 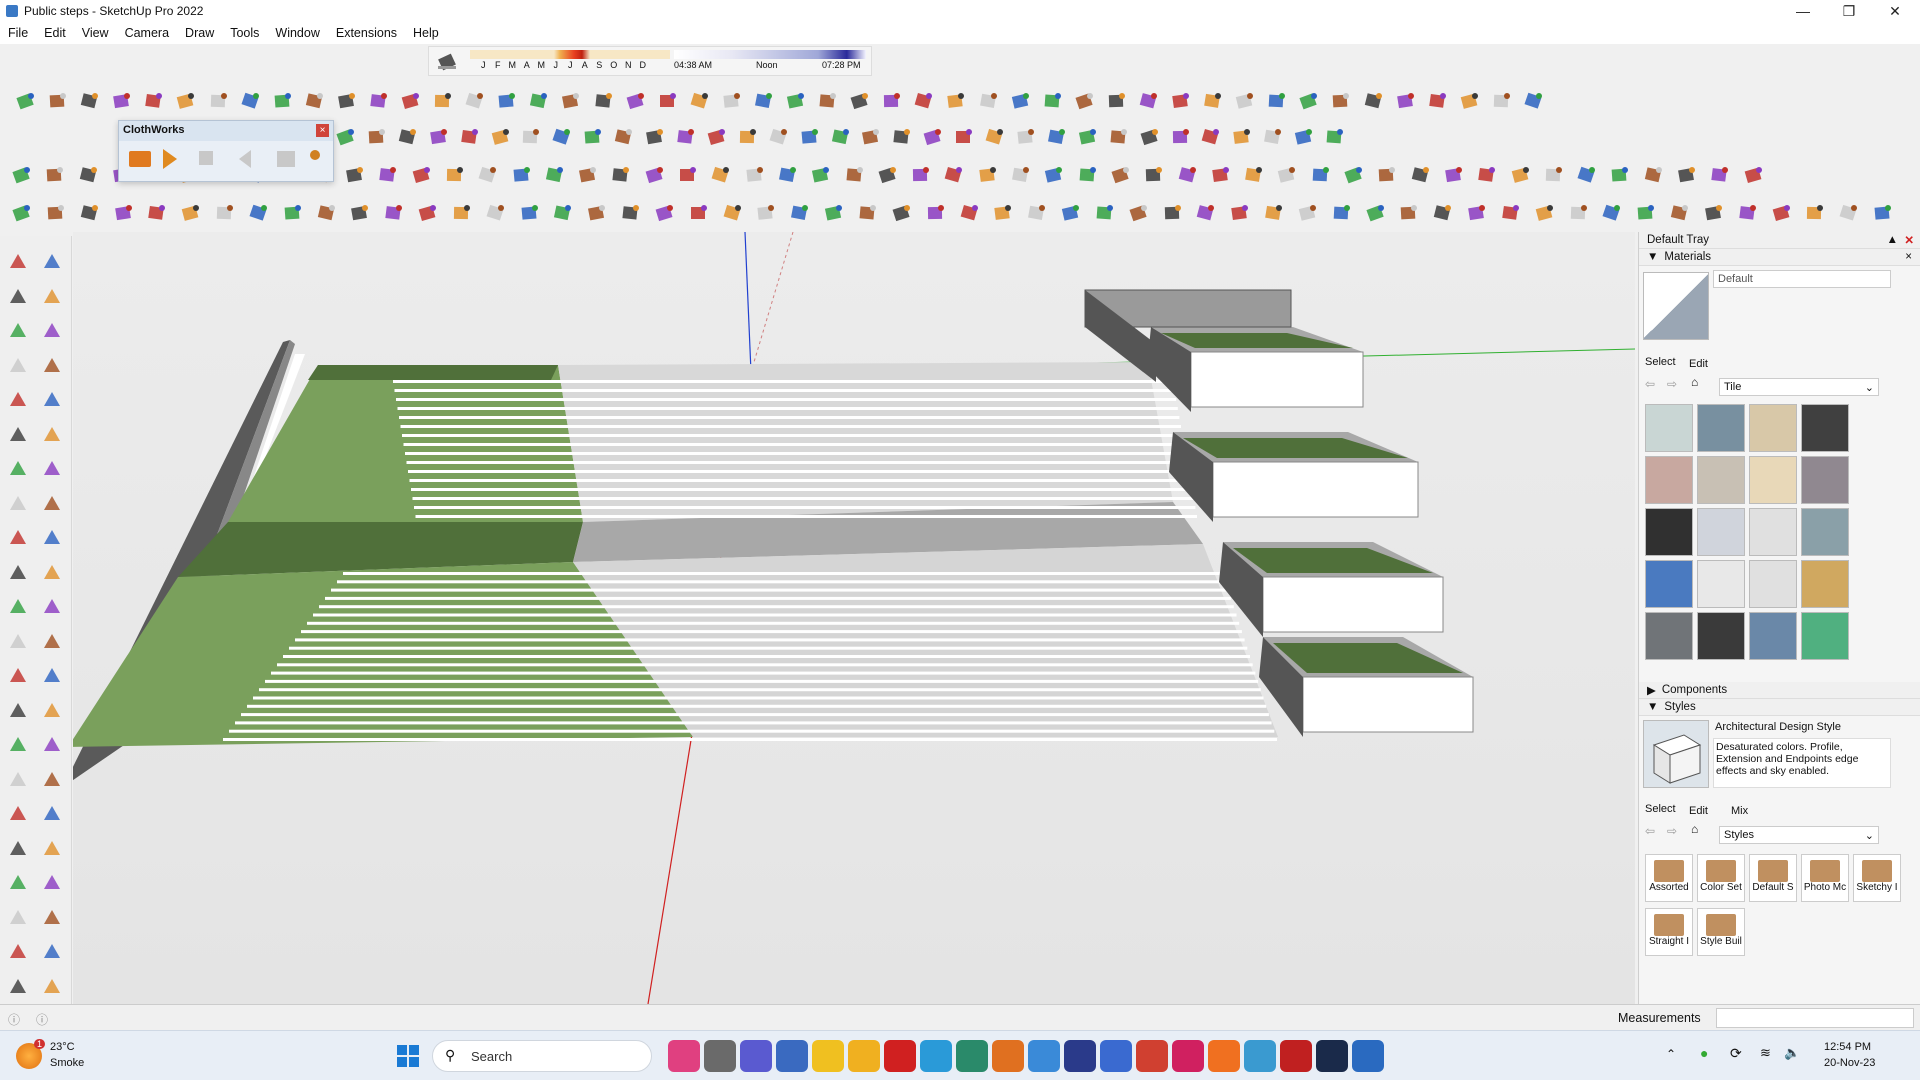 What do you see at coordinates (1698, 811) in the screenshot?
I see `styles-edit-tab: Edit` at bounding box center [1698, 811].